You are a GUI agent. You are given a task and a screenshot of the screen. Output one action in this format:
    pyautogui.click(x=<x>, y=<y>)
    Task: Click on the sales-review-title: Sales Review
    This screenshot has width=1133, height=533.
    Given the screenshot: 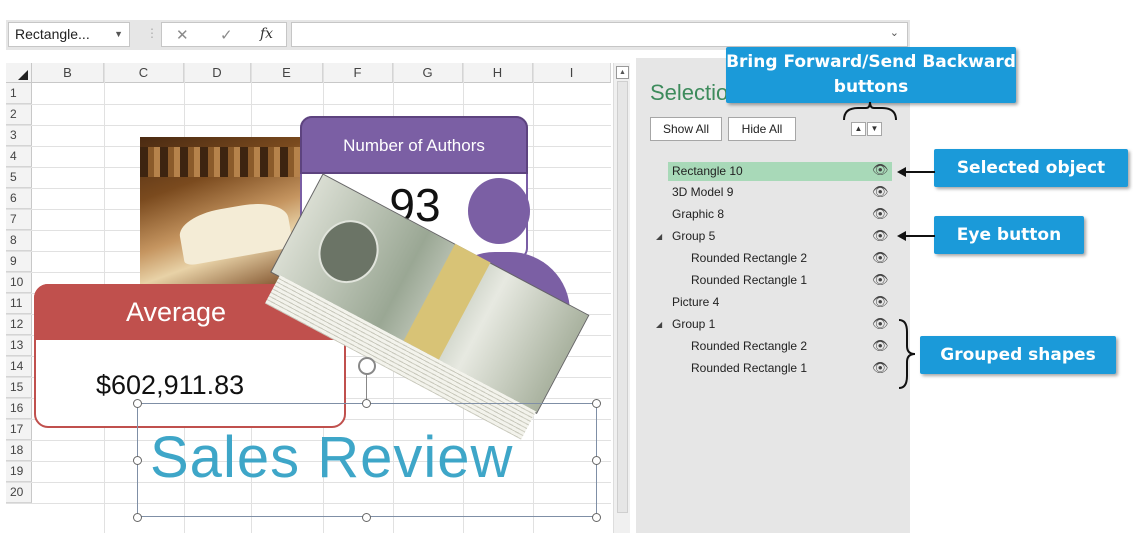 What is the action you would take?
    pyautogui.click(x=331, y=457)
    